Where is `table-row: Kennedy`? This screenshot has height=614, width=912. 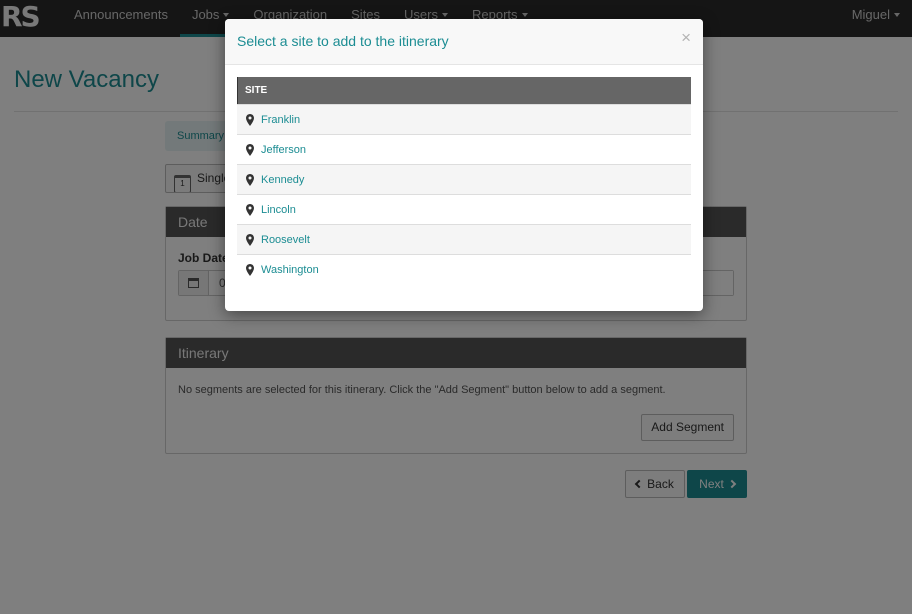
table-row: Kennedy is located at coordinates (464, 179).